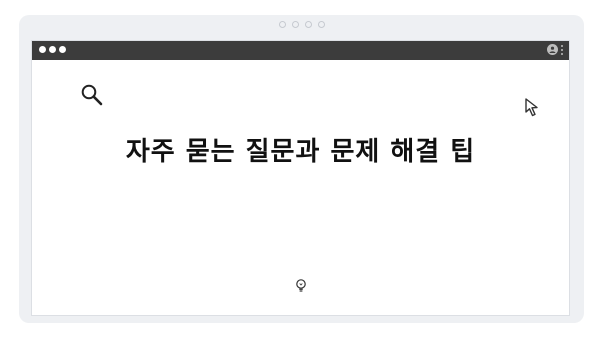 The height and width of the screenshot is (338, 600). I want to click on lightbulb-icon, so click(301, 288).